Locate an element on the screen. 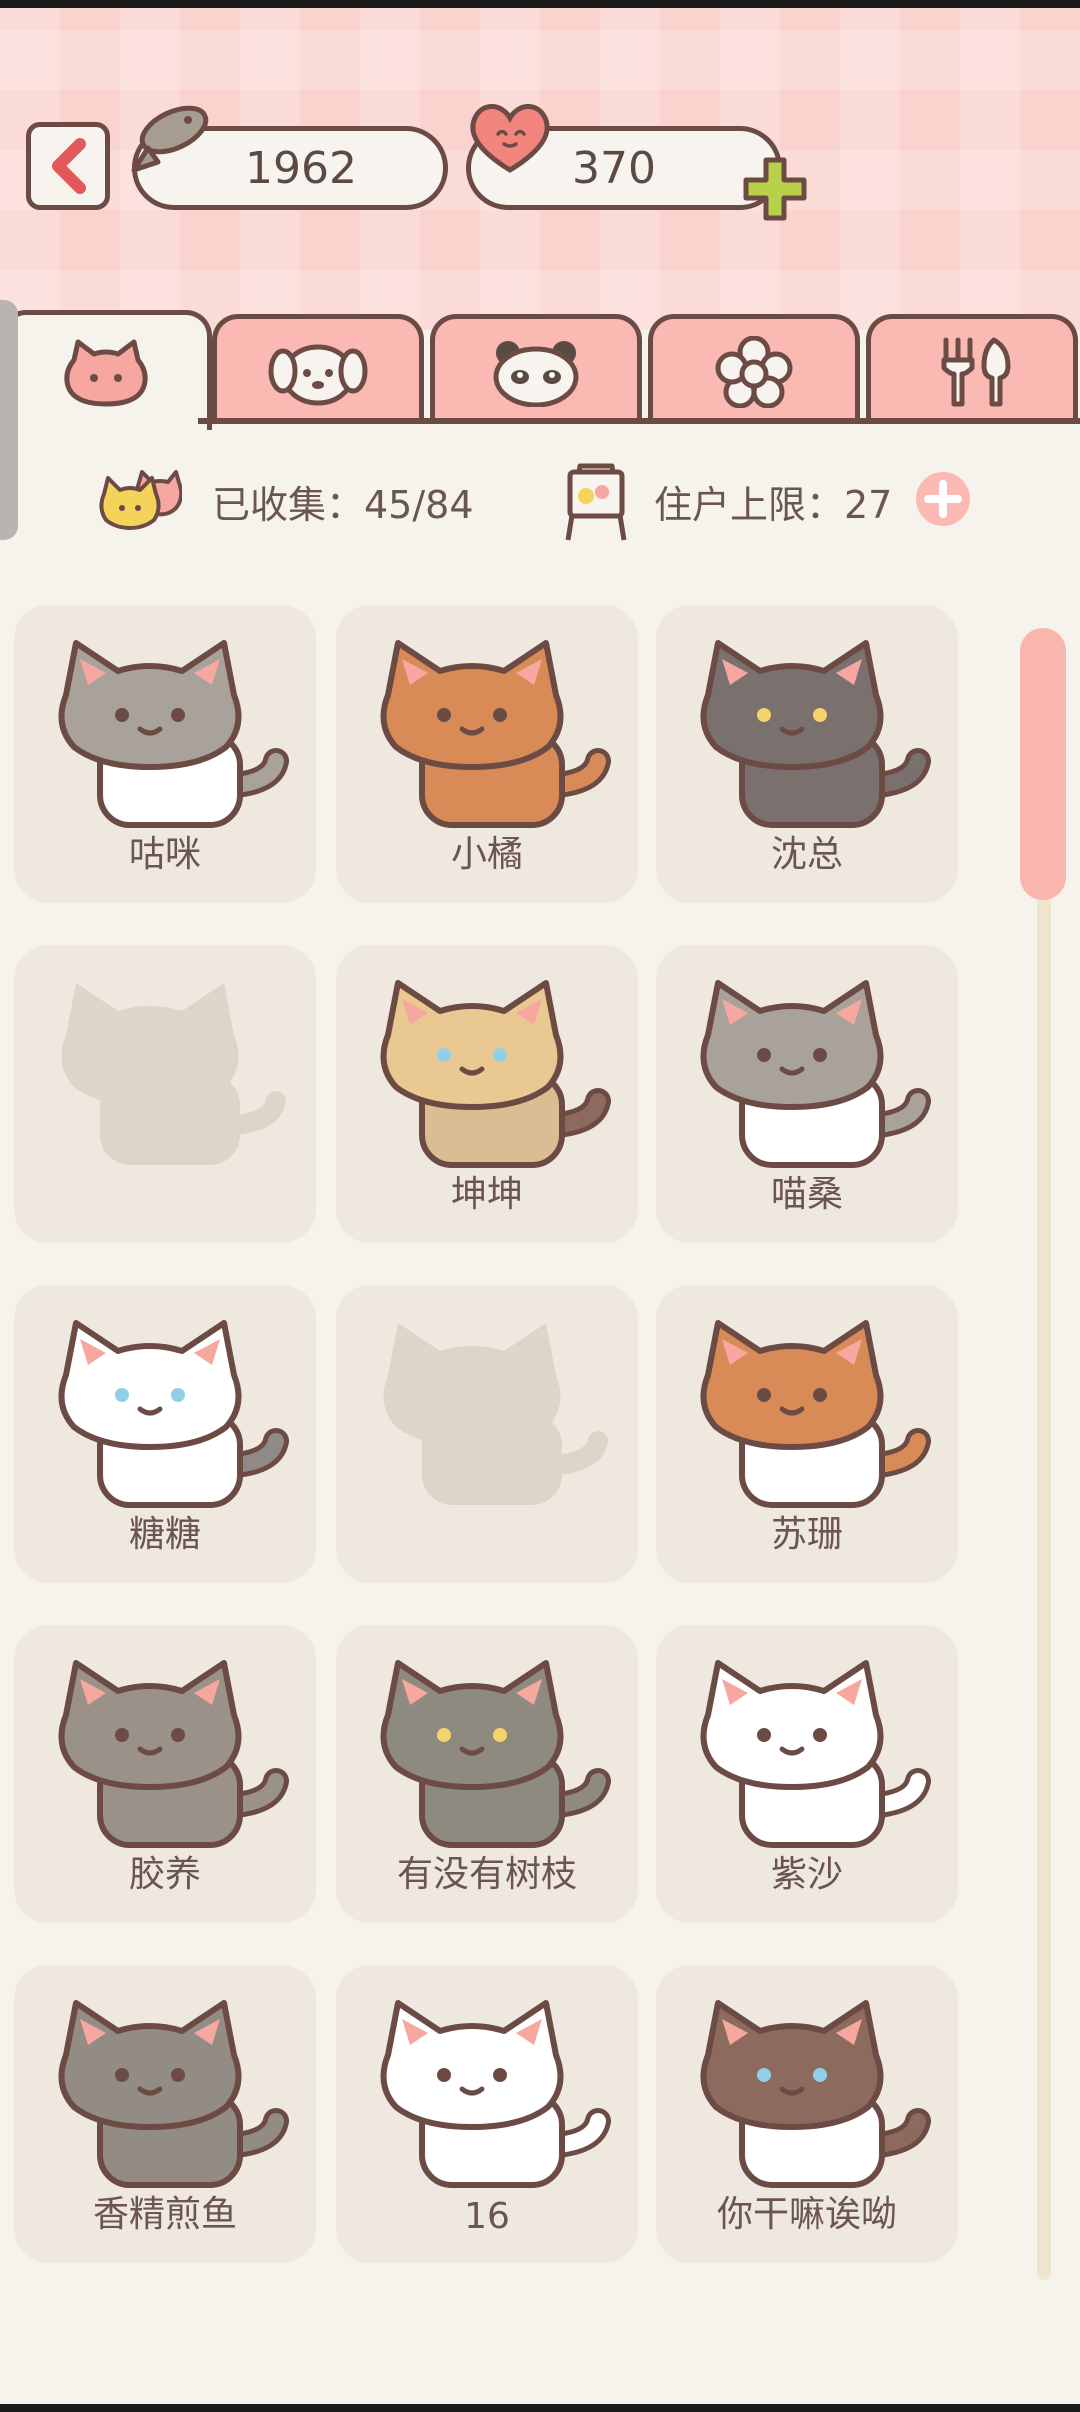 Image resolution: width=1080 pixels, height=2412 pixels. cat-card: 喵桑 is located at coordinates (807, 1094).